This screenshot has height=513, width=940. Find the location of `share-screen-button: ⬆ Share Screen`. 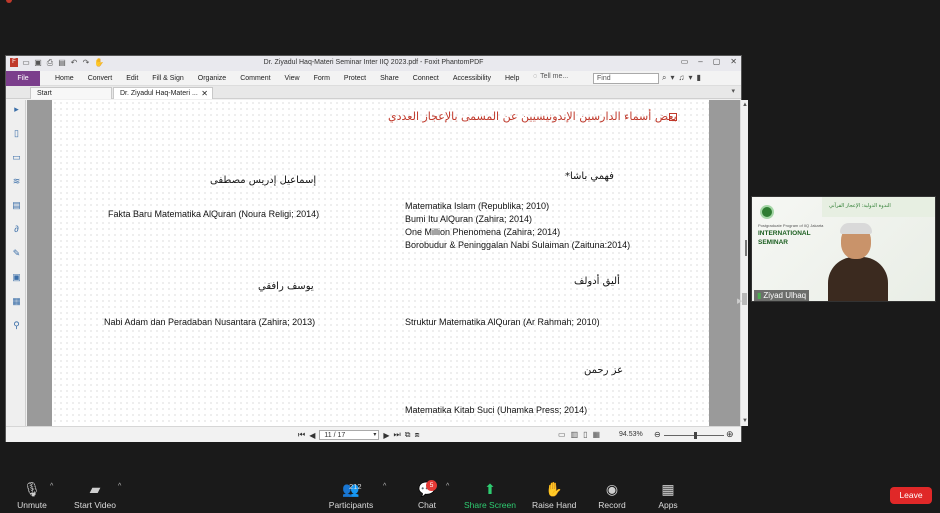

share-screen-button: ⬆ Share Screen is located at coordinates (490, 495).